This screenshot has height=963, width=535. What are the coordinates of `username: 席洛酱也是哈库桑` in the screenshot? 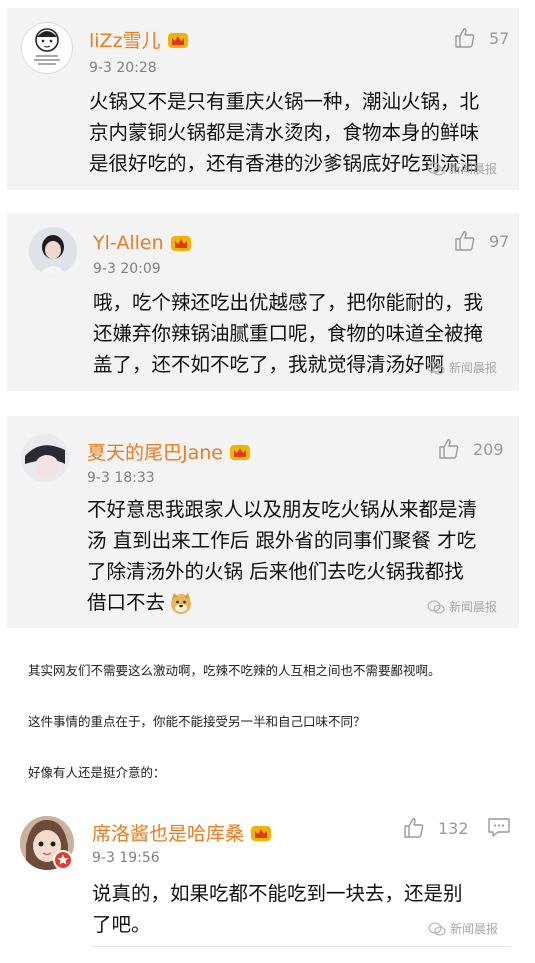 It's located at (182, 832).